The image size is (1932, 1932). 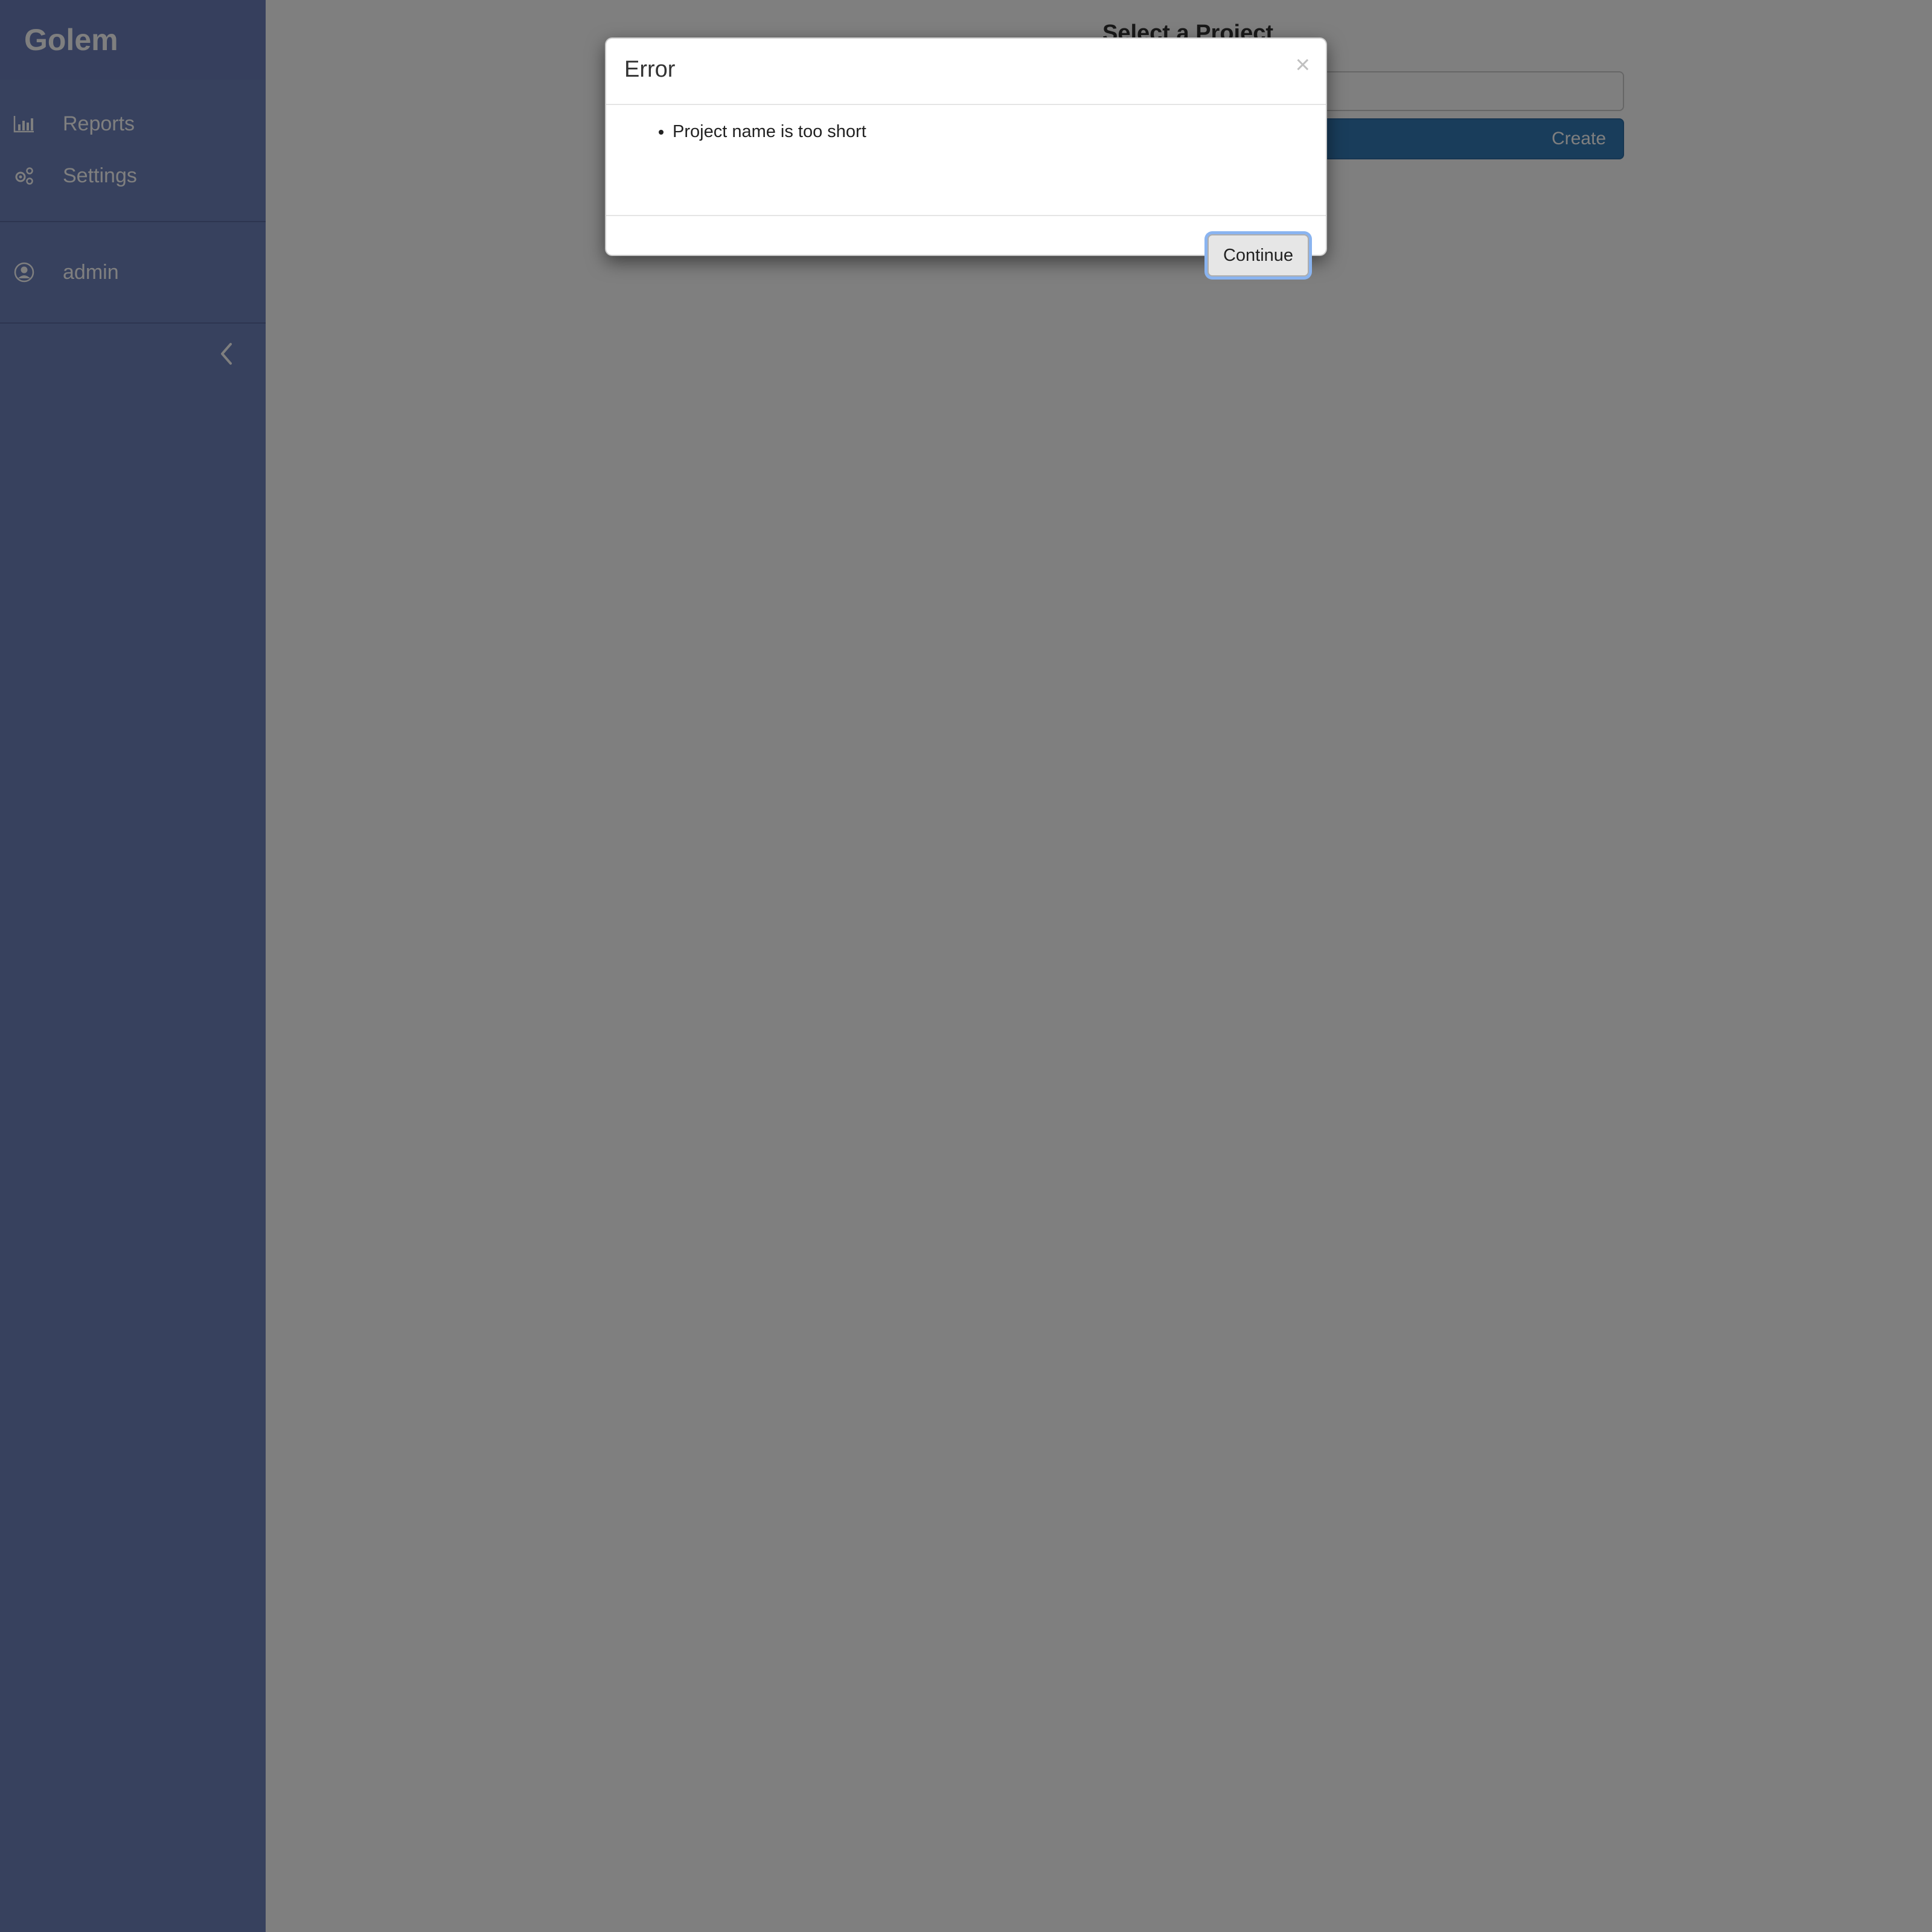 What do you see at coordinates (966, 161) in the screenshot?
I see `modal-body: Project name is too short` at bounding box center [966, 161].